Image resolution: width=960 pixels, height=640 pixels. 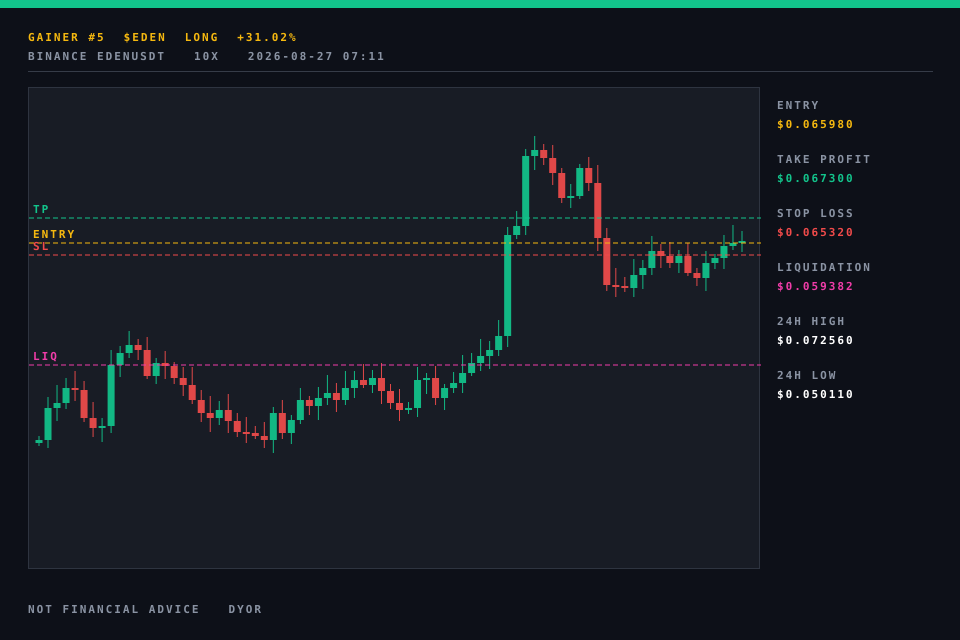 I want to click on stat-label: 24H HIGH, so click(x=812, y=321).